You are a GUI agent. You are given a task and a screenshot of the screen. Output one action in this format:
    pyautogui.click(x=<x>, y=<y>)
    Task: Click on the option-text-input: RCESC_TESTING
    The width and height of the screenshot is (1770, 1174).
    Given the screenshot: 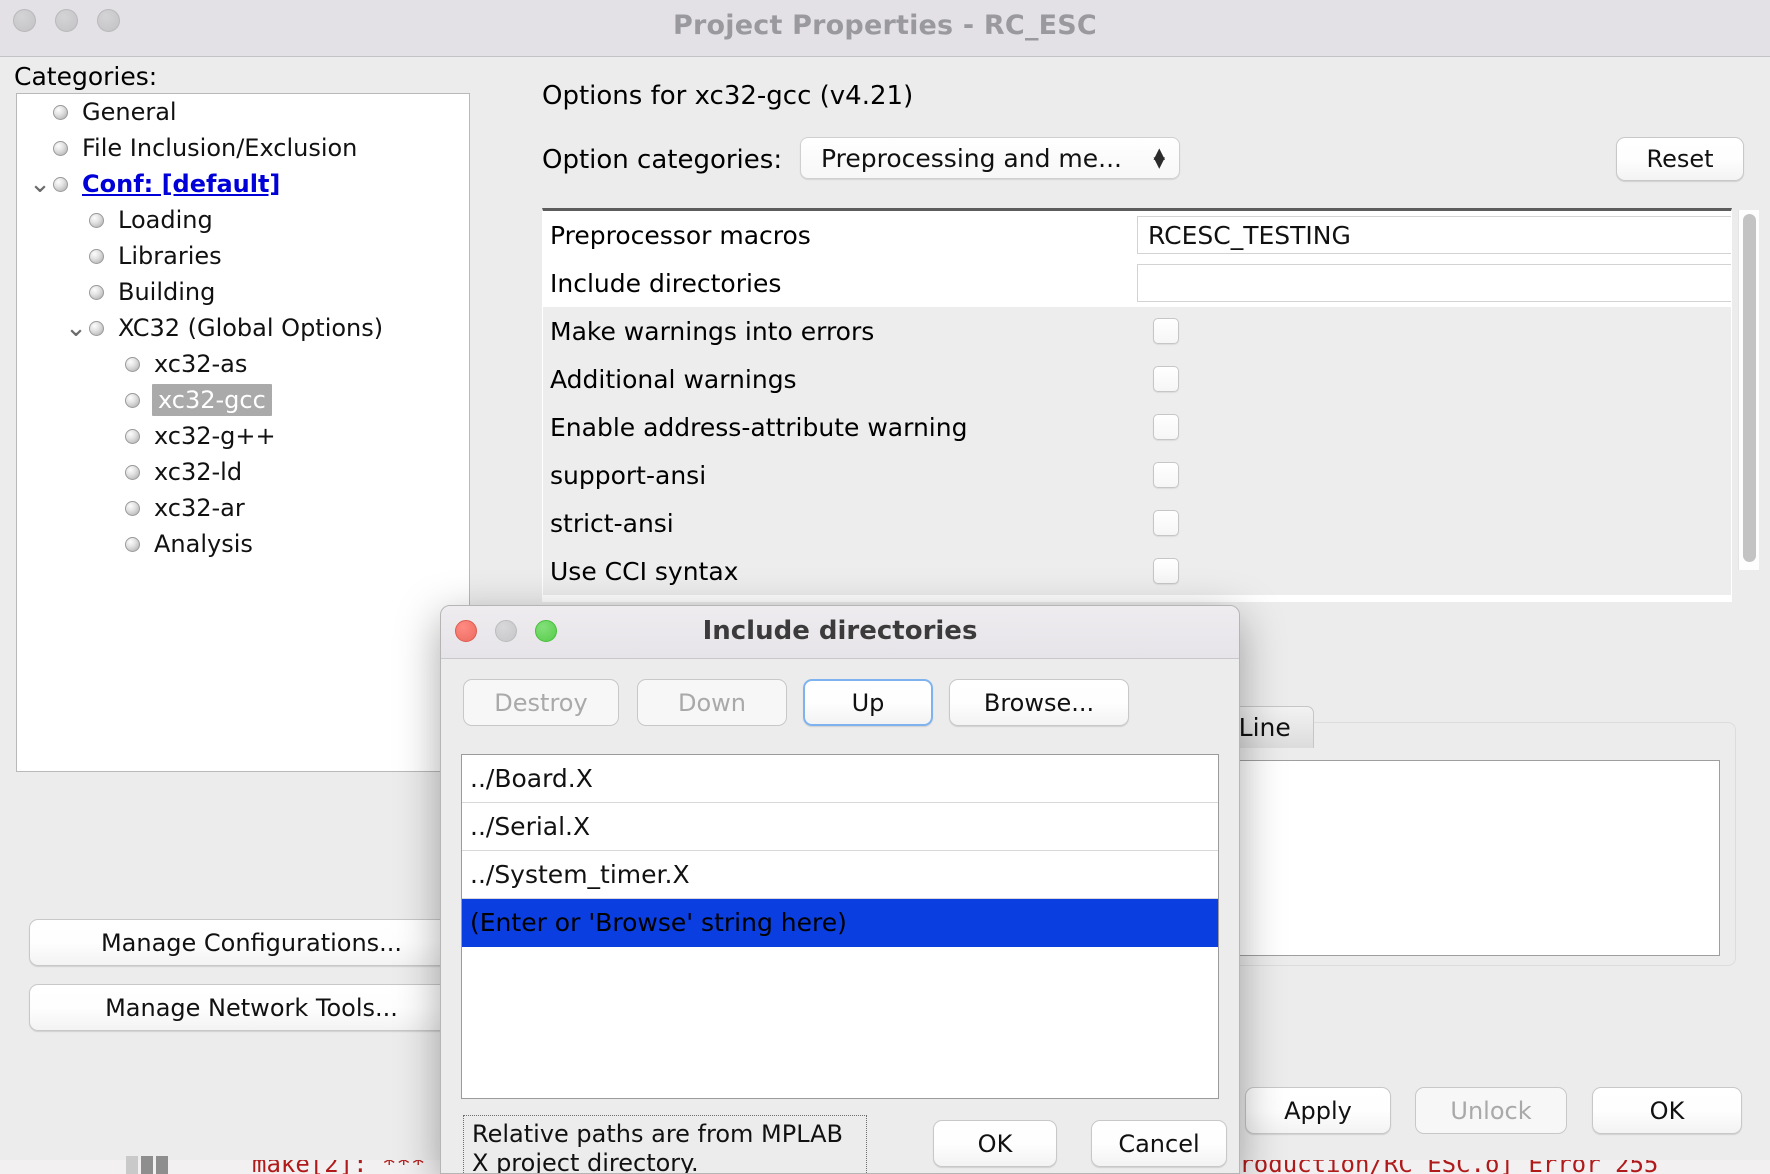 What is the action you would take?
    pyautogui.click(x=1434, y=235)
    